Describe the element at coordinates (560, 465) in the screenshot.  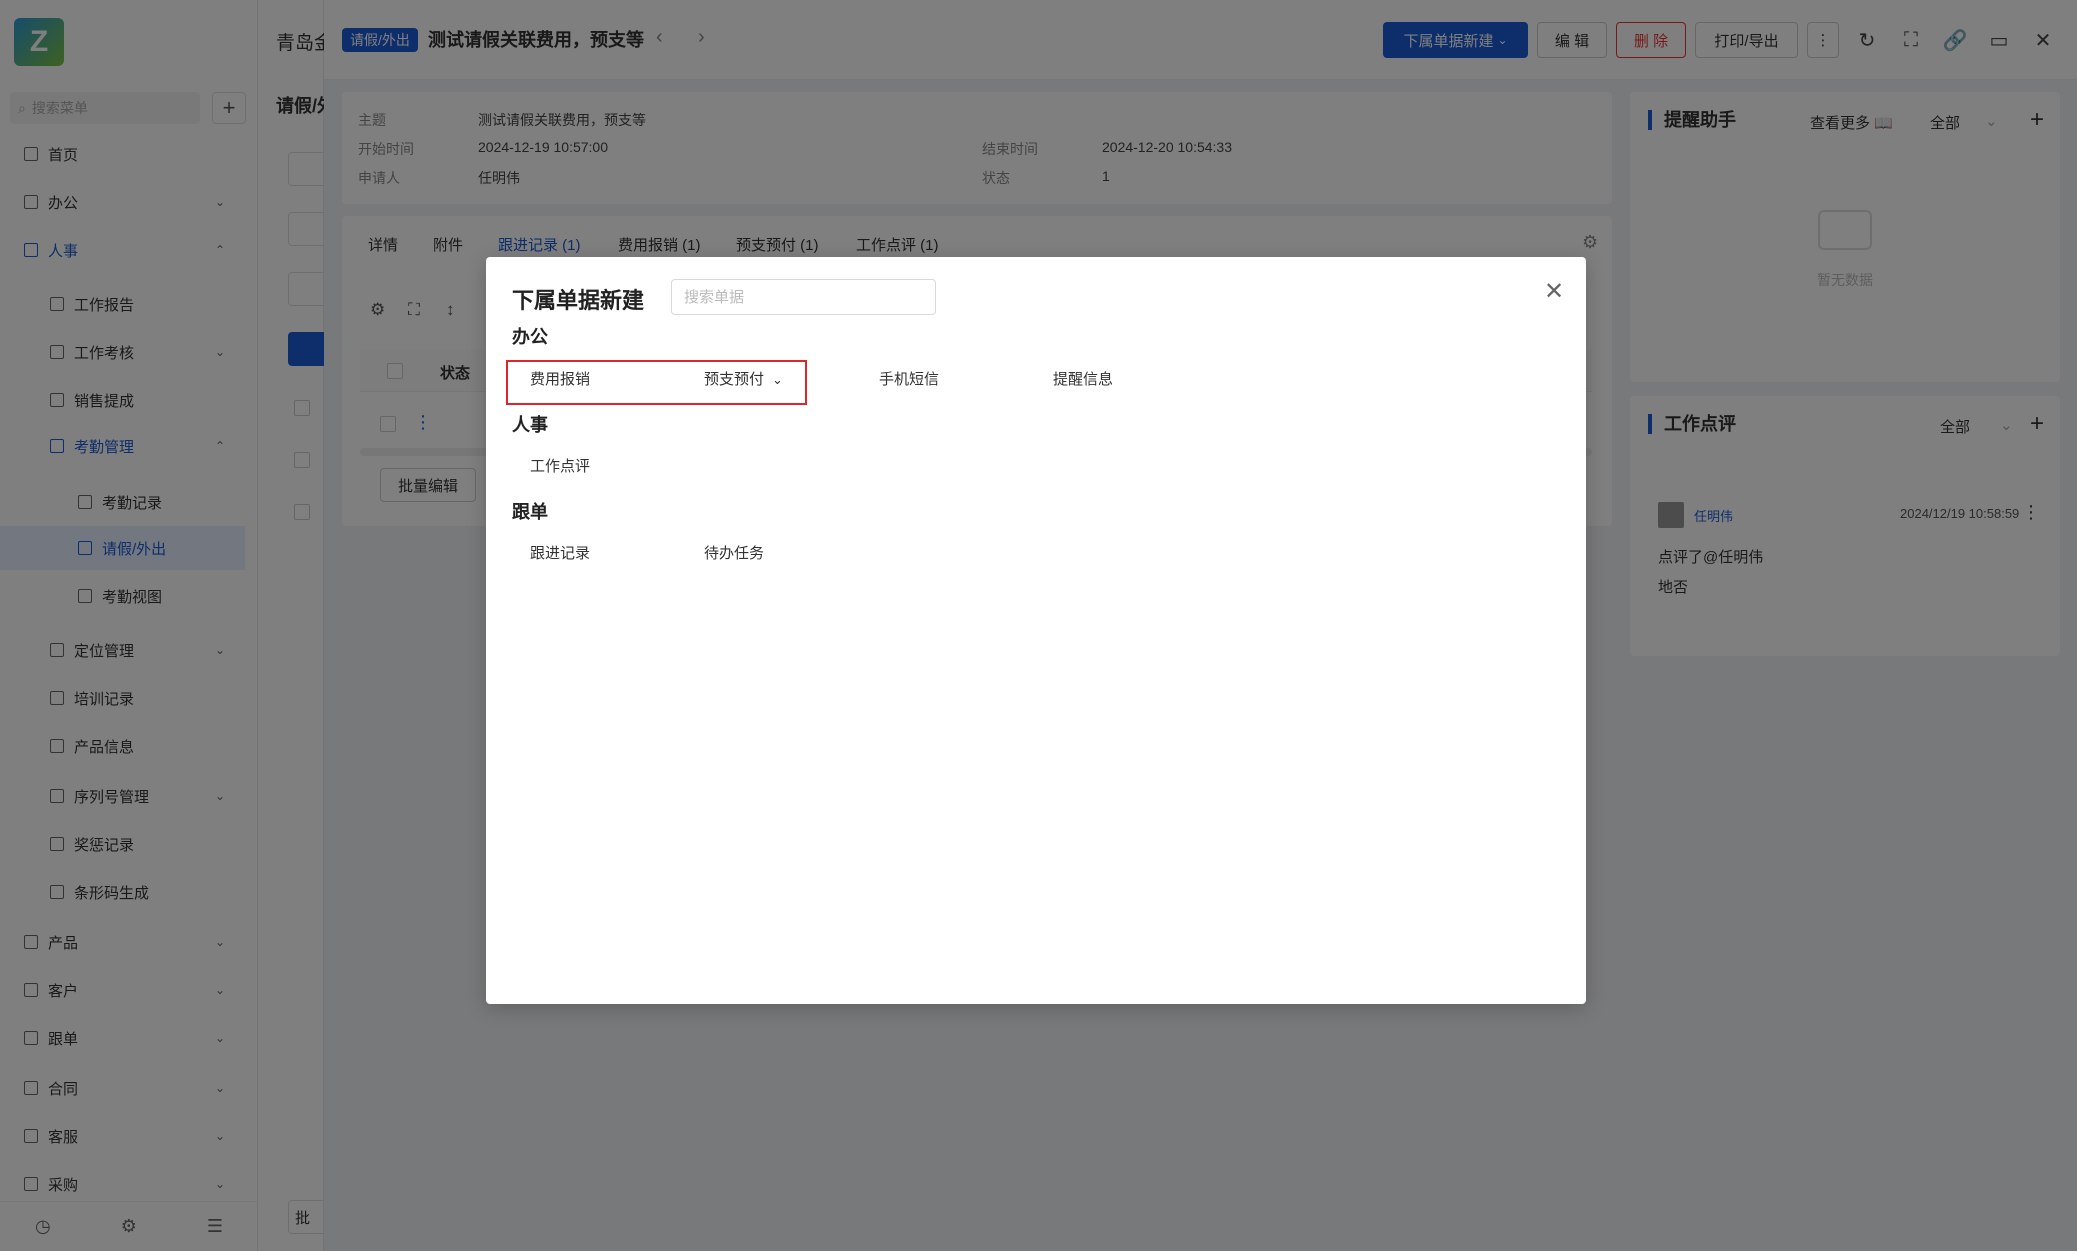
I see `option-work-review: 工作点评` at that location.